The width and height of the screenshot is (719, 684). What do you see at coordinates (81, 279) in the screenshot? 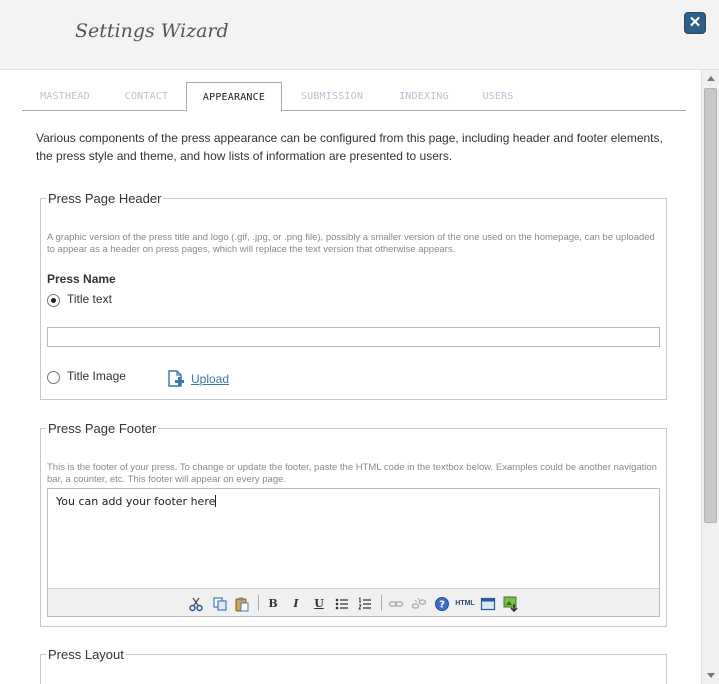
I see `press-name-label: Press Name` at bounding box center [81, 279].